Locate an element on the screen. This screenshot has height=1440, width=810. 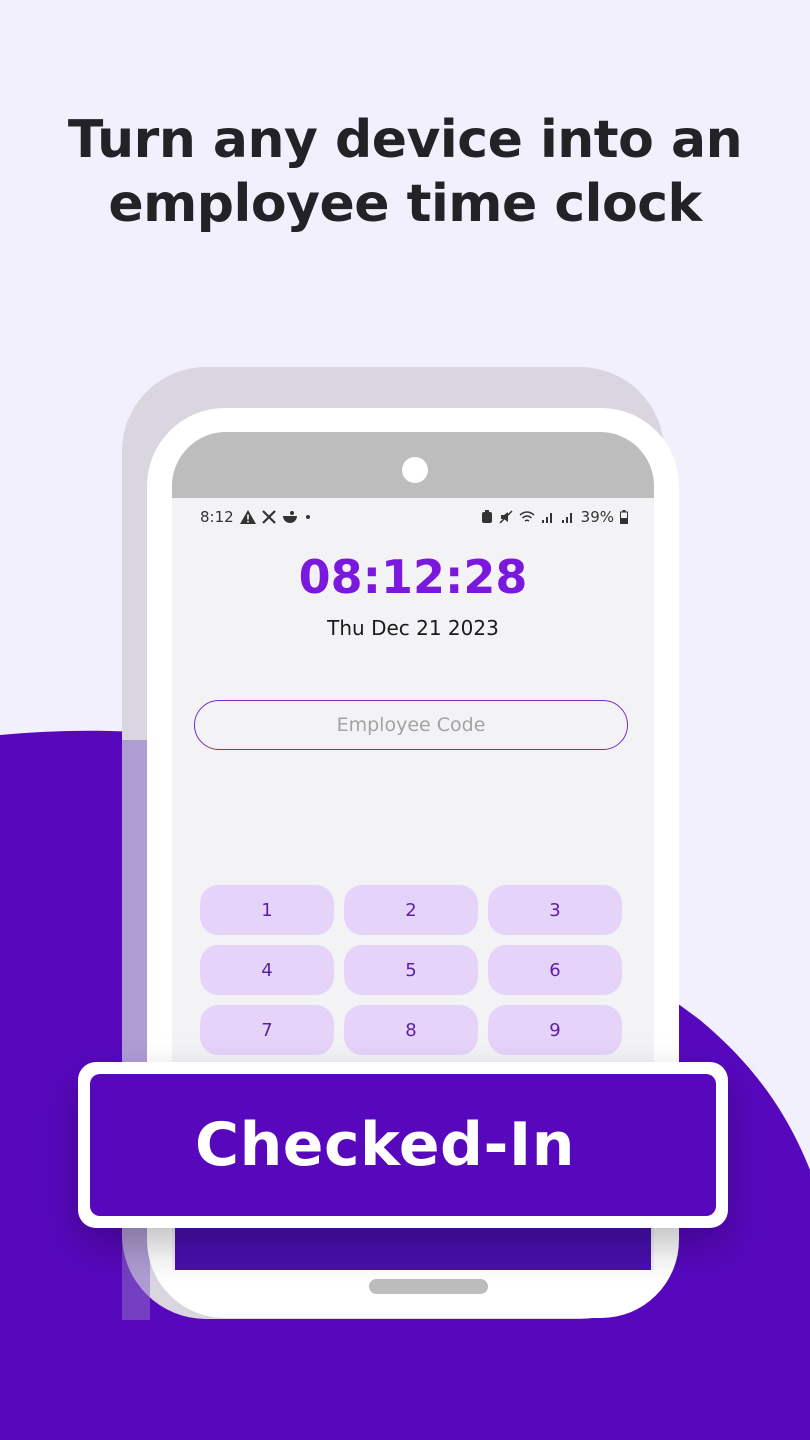
checked-in-banner-fill: Checked-In is located at coordinates (403, 1145).